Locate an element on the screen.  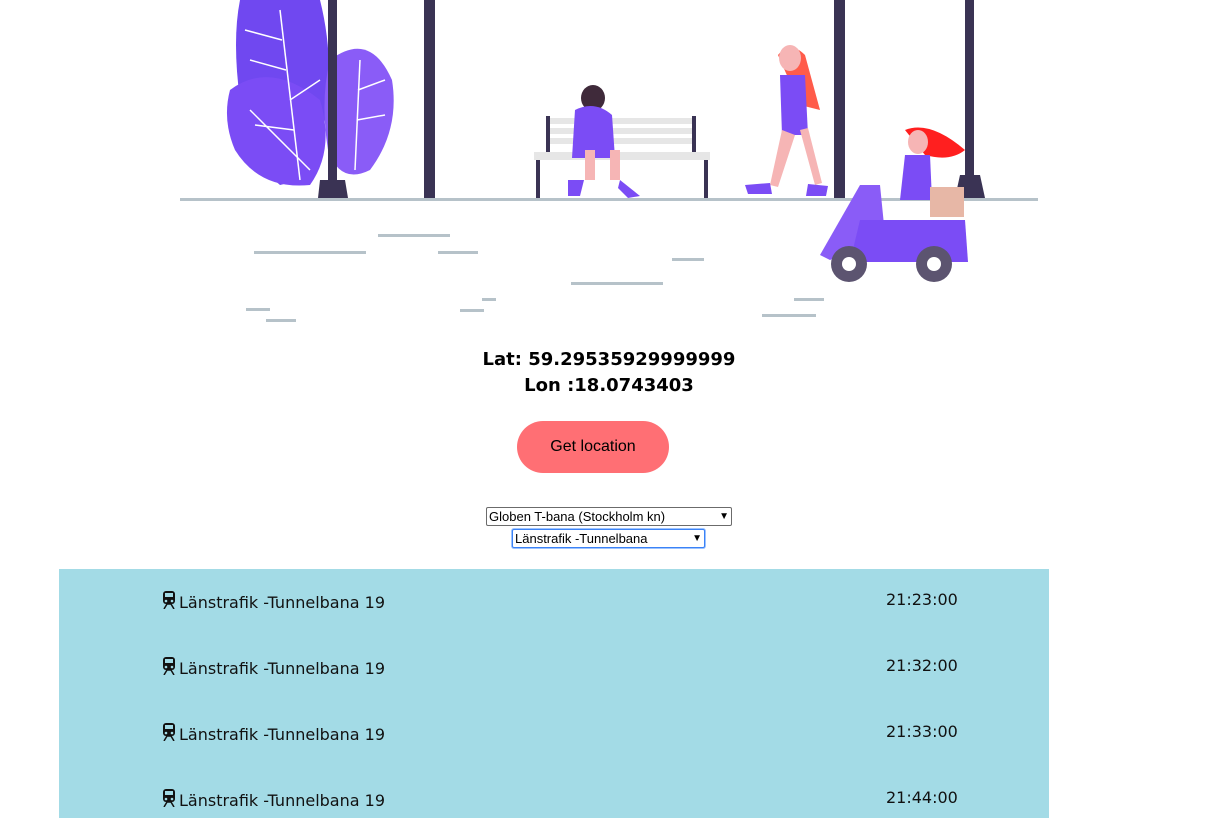
get-location-button: Get location is located at coordinates (593, 447).